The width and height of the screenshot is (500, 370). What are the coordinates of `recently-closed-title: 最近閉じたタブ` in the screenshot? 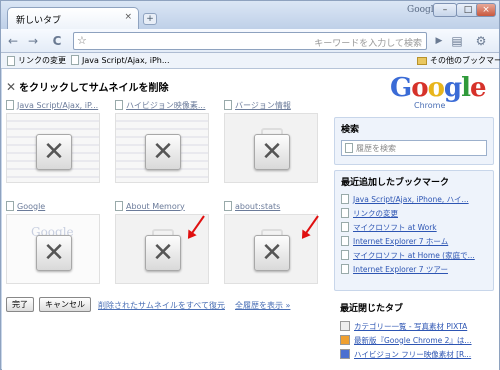 It's located at (372, 309).